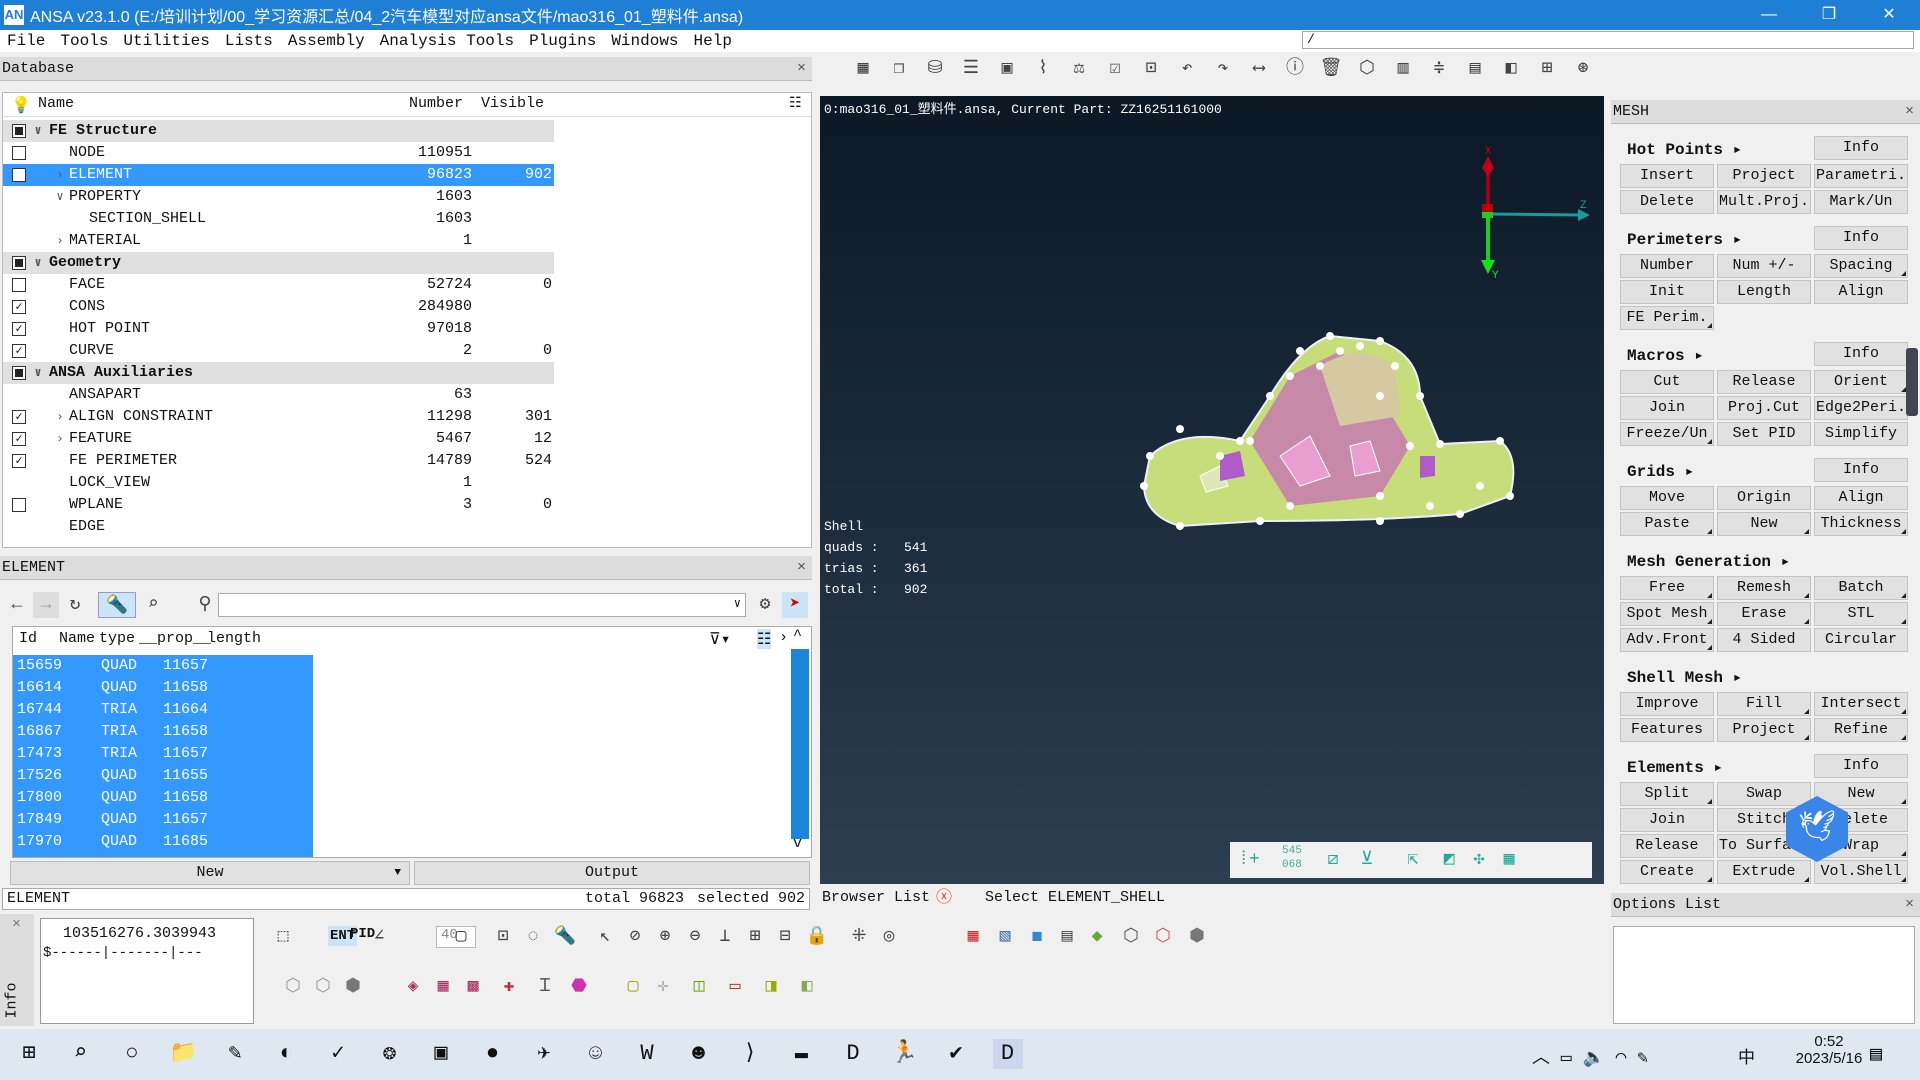 This screenshot has height=1080, width=1920. I want to click on windows-start-icon: ⊞, so click(29, 1054).